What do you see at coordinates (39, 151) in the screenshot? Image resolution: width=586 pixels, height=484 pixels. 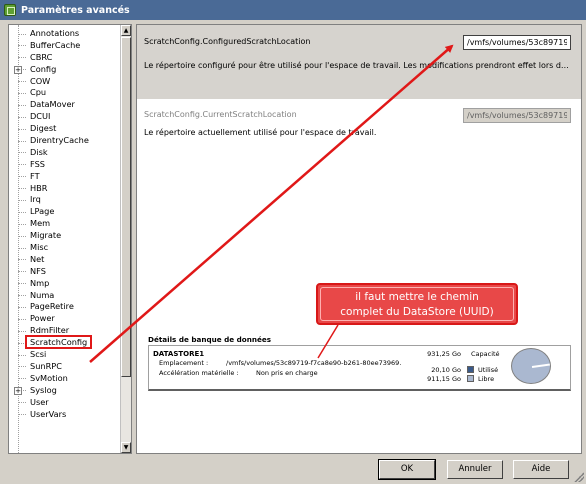 I see `tree-item-label: Disk` at bounding box center [39, 151].